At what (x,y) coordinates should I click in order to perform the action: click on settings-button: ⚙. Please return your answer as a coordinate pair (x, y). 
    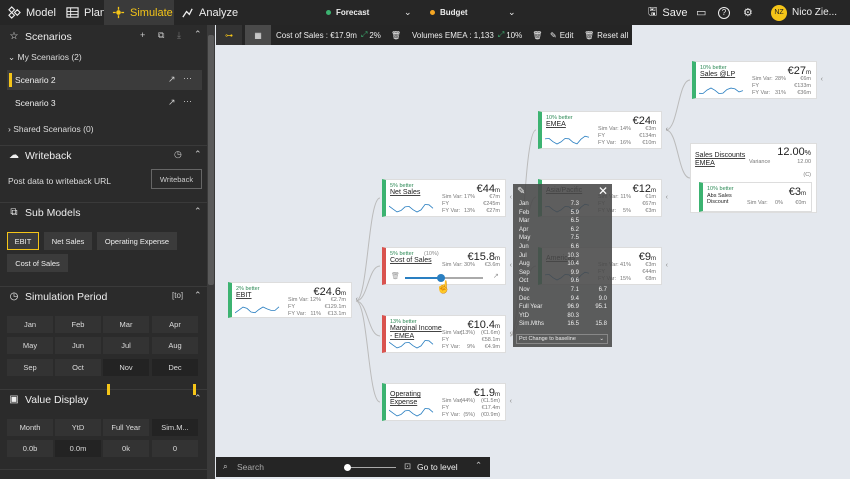
    Looking at the image, I should click on (748, 12).